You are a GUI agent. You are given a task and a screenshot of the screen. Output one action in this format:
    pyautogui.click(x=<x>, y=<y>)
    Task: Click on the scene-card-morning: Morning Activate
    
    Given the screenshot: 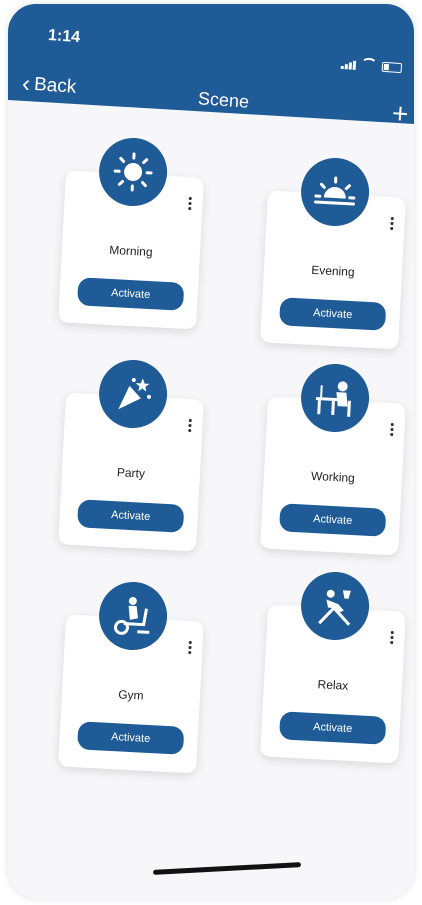 What is the action you would take?
    pyautogui.click(x=131, y=233)
    